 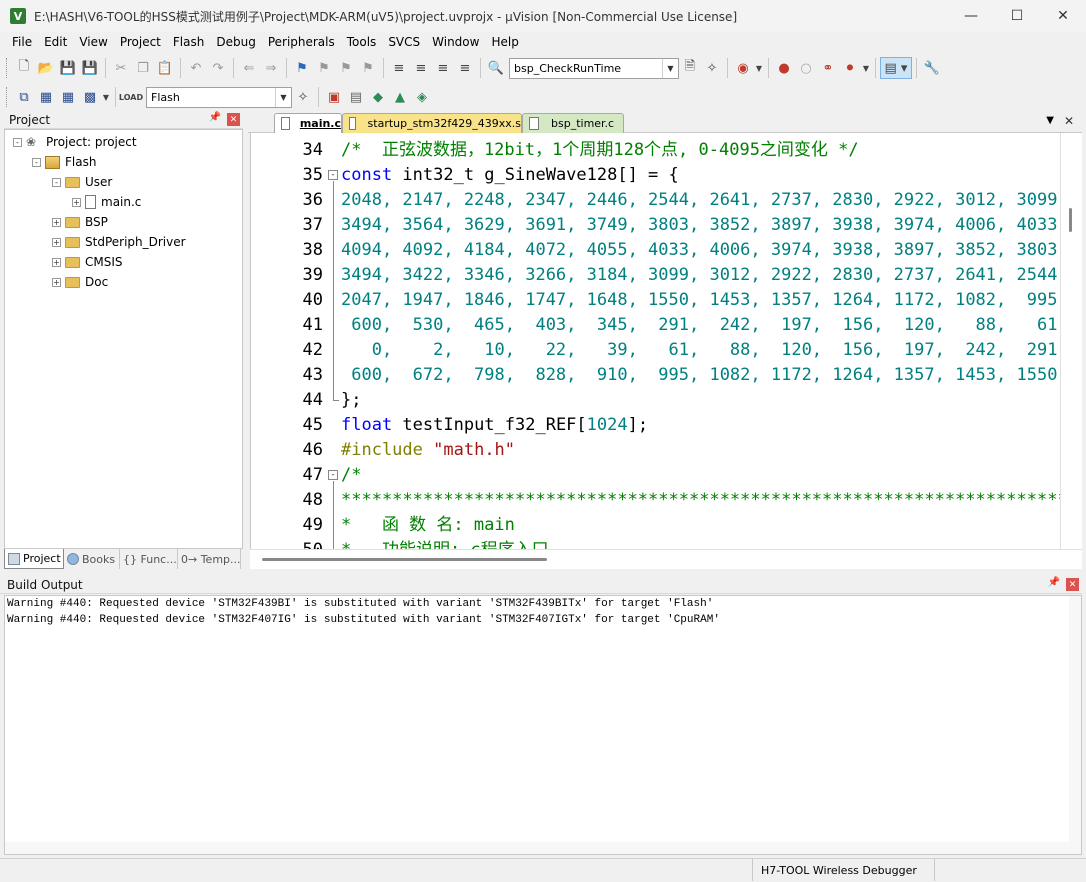 I want to click on menu-window: Window, so click(x=455, y=42).